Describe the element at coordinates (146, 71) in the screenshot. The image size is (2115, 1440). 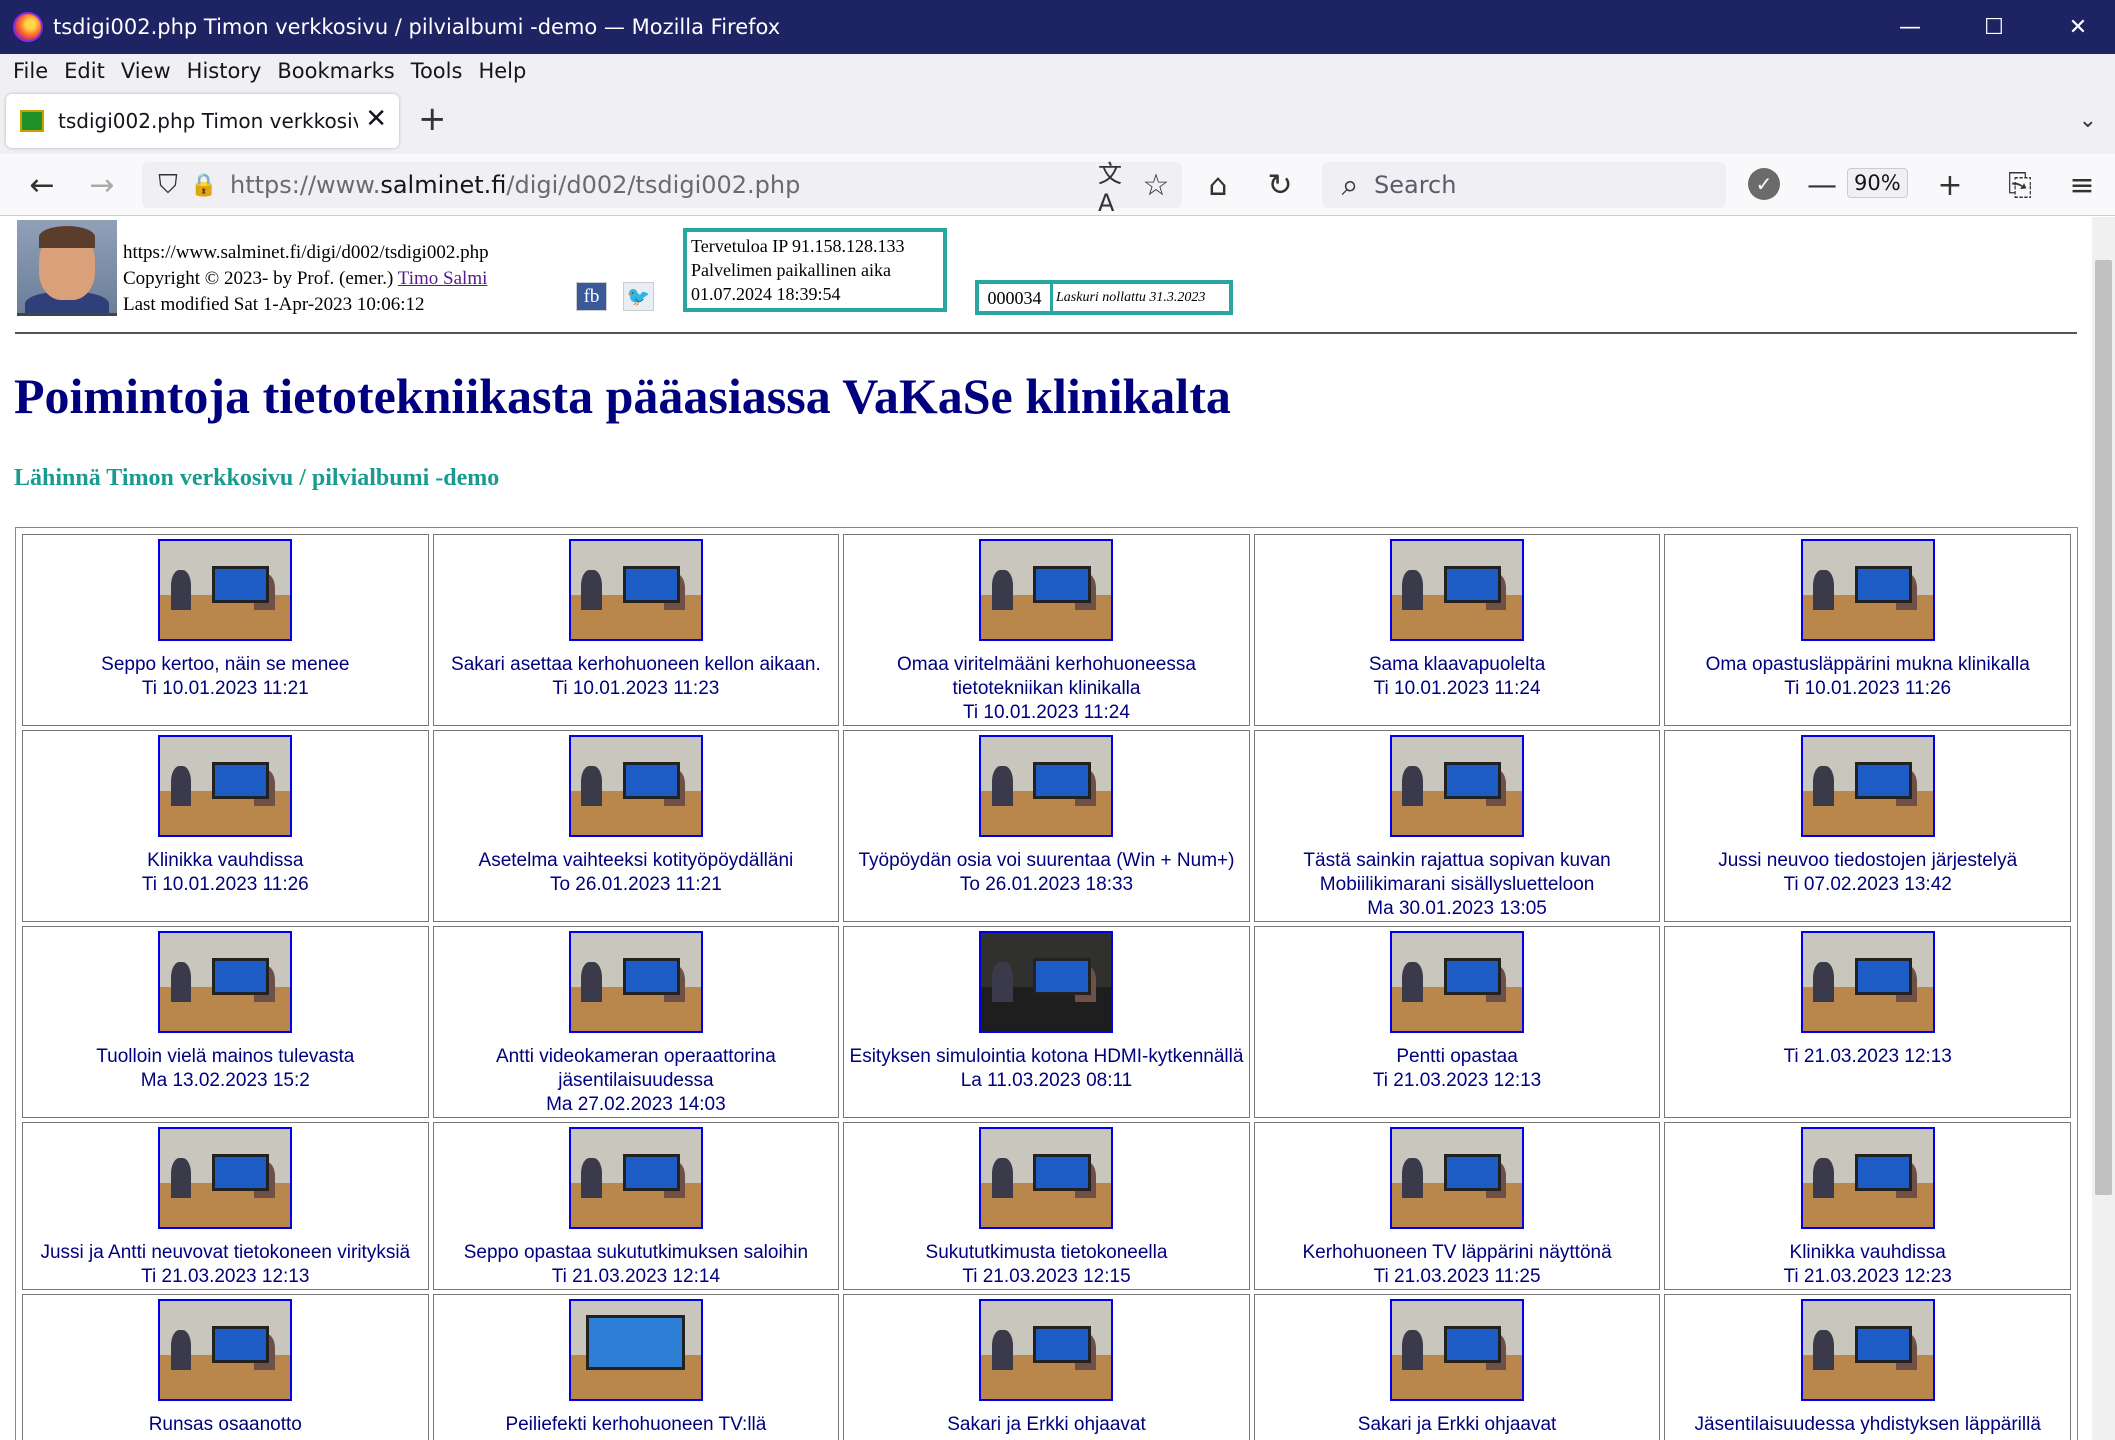
I see `menu-view: View` at that location.